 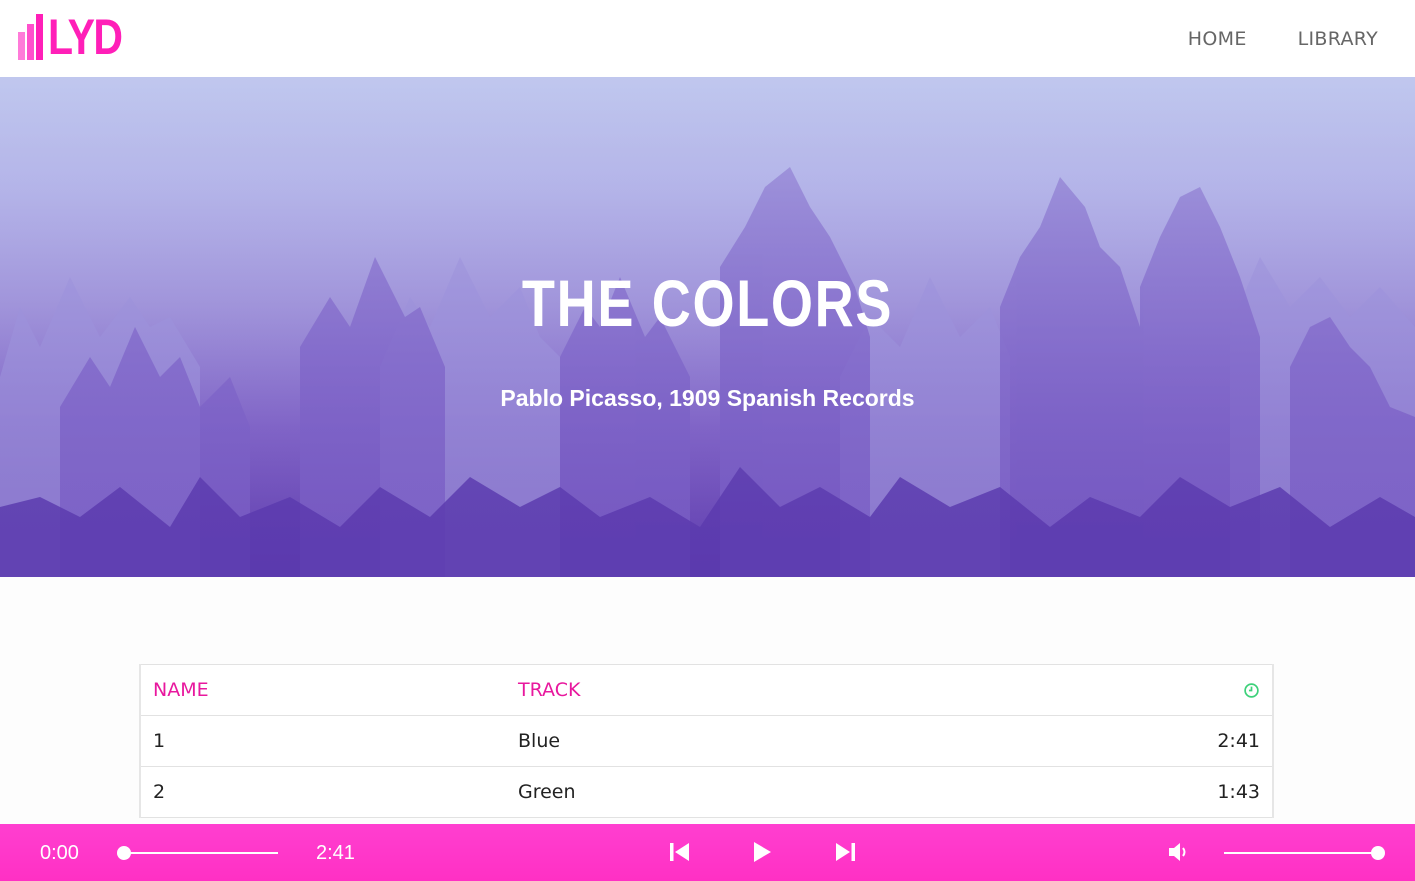 I want to click on column-header-name: NAME, so click(x=323, y=690).